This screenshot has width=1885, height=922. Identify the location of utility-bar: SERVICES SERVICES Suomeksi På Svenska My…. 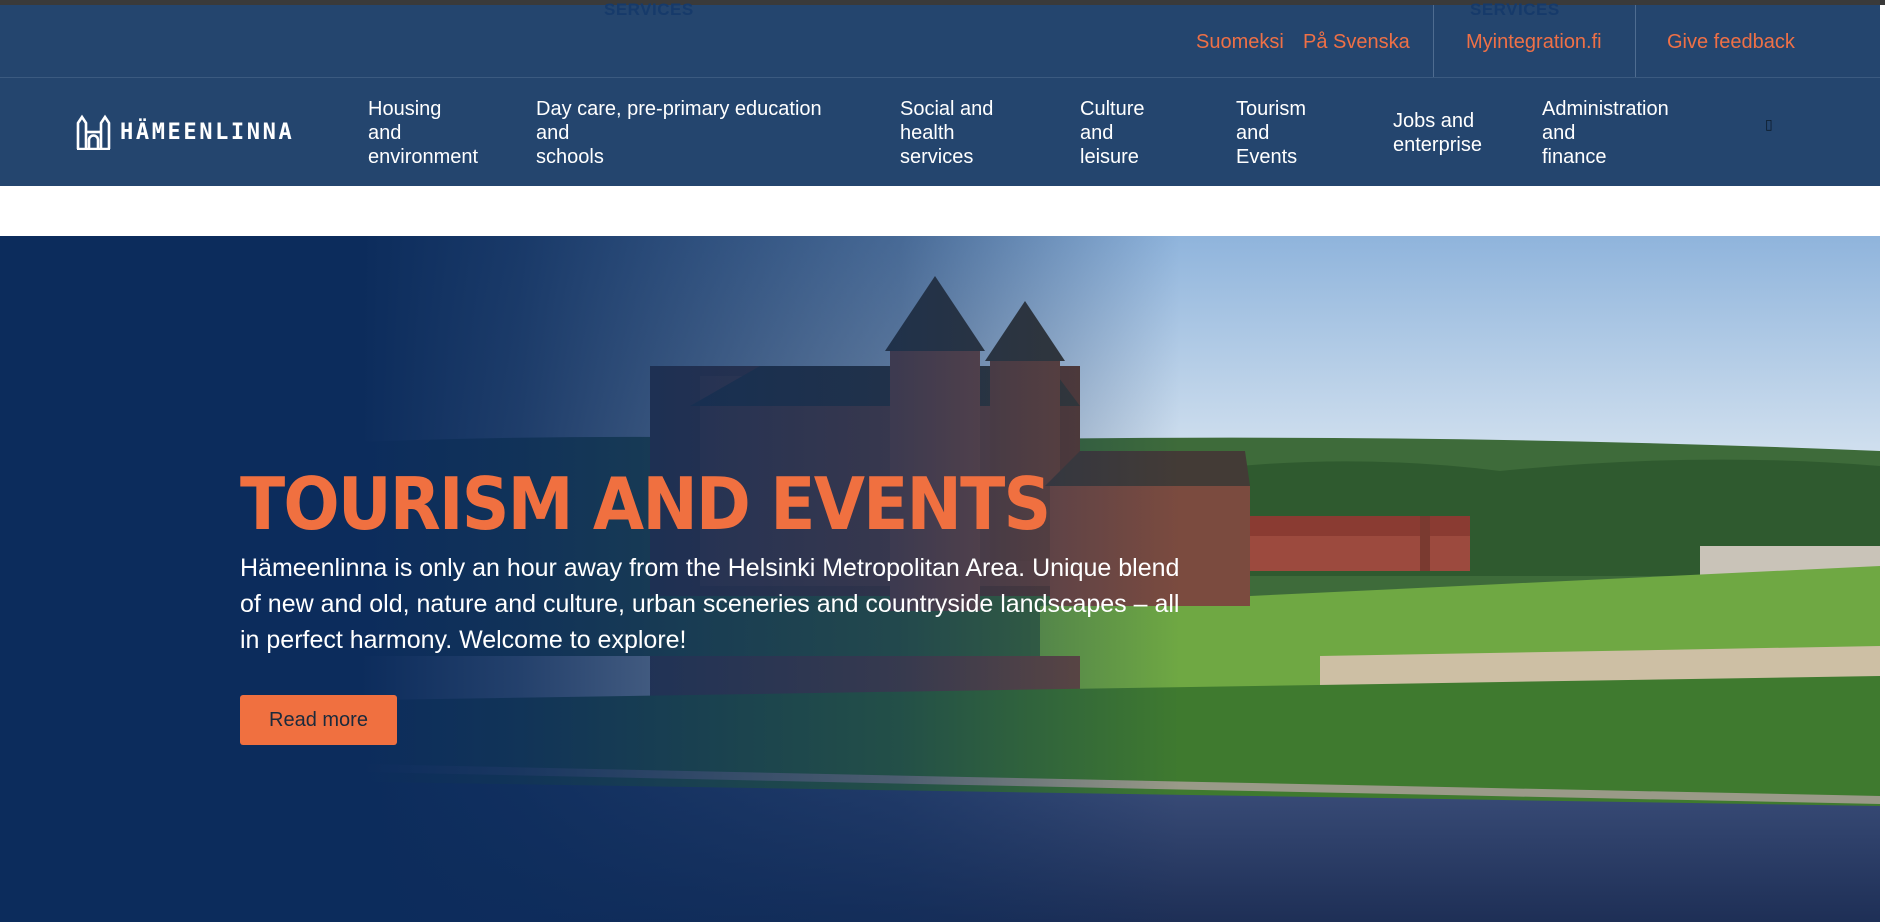
(940, 39).